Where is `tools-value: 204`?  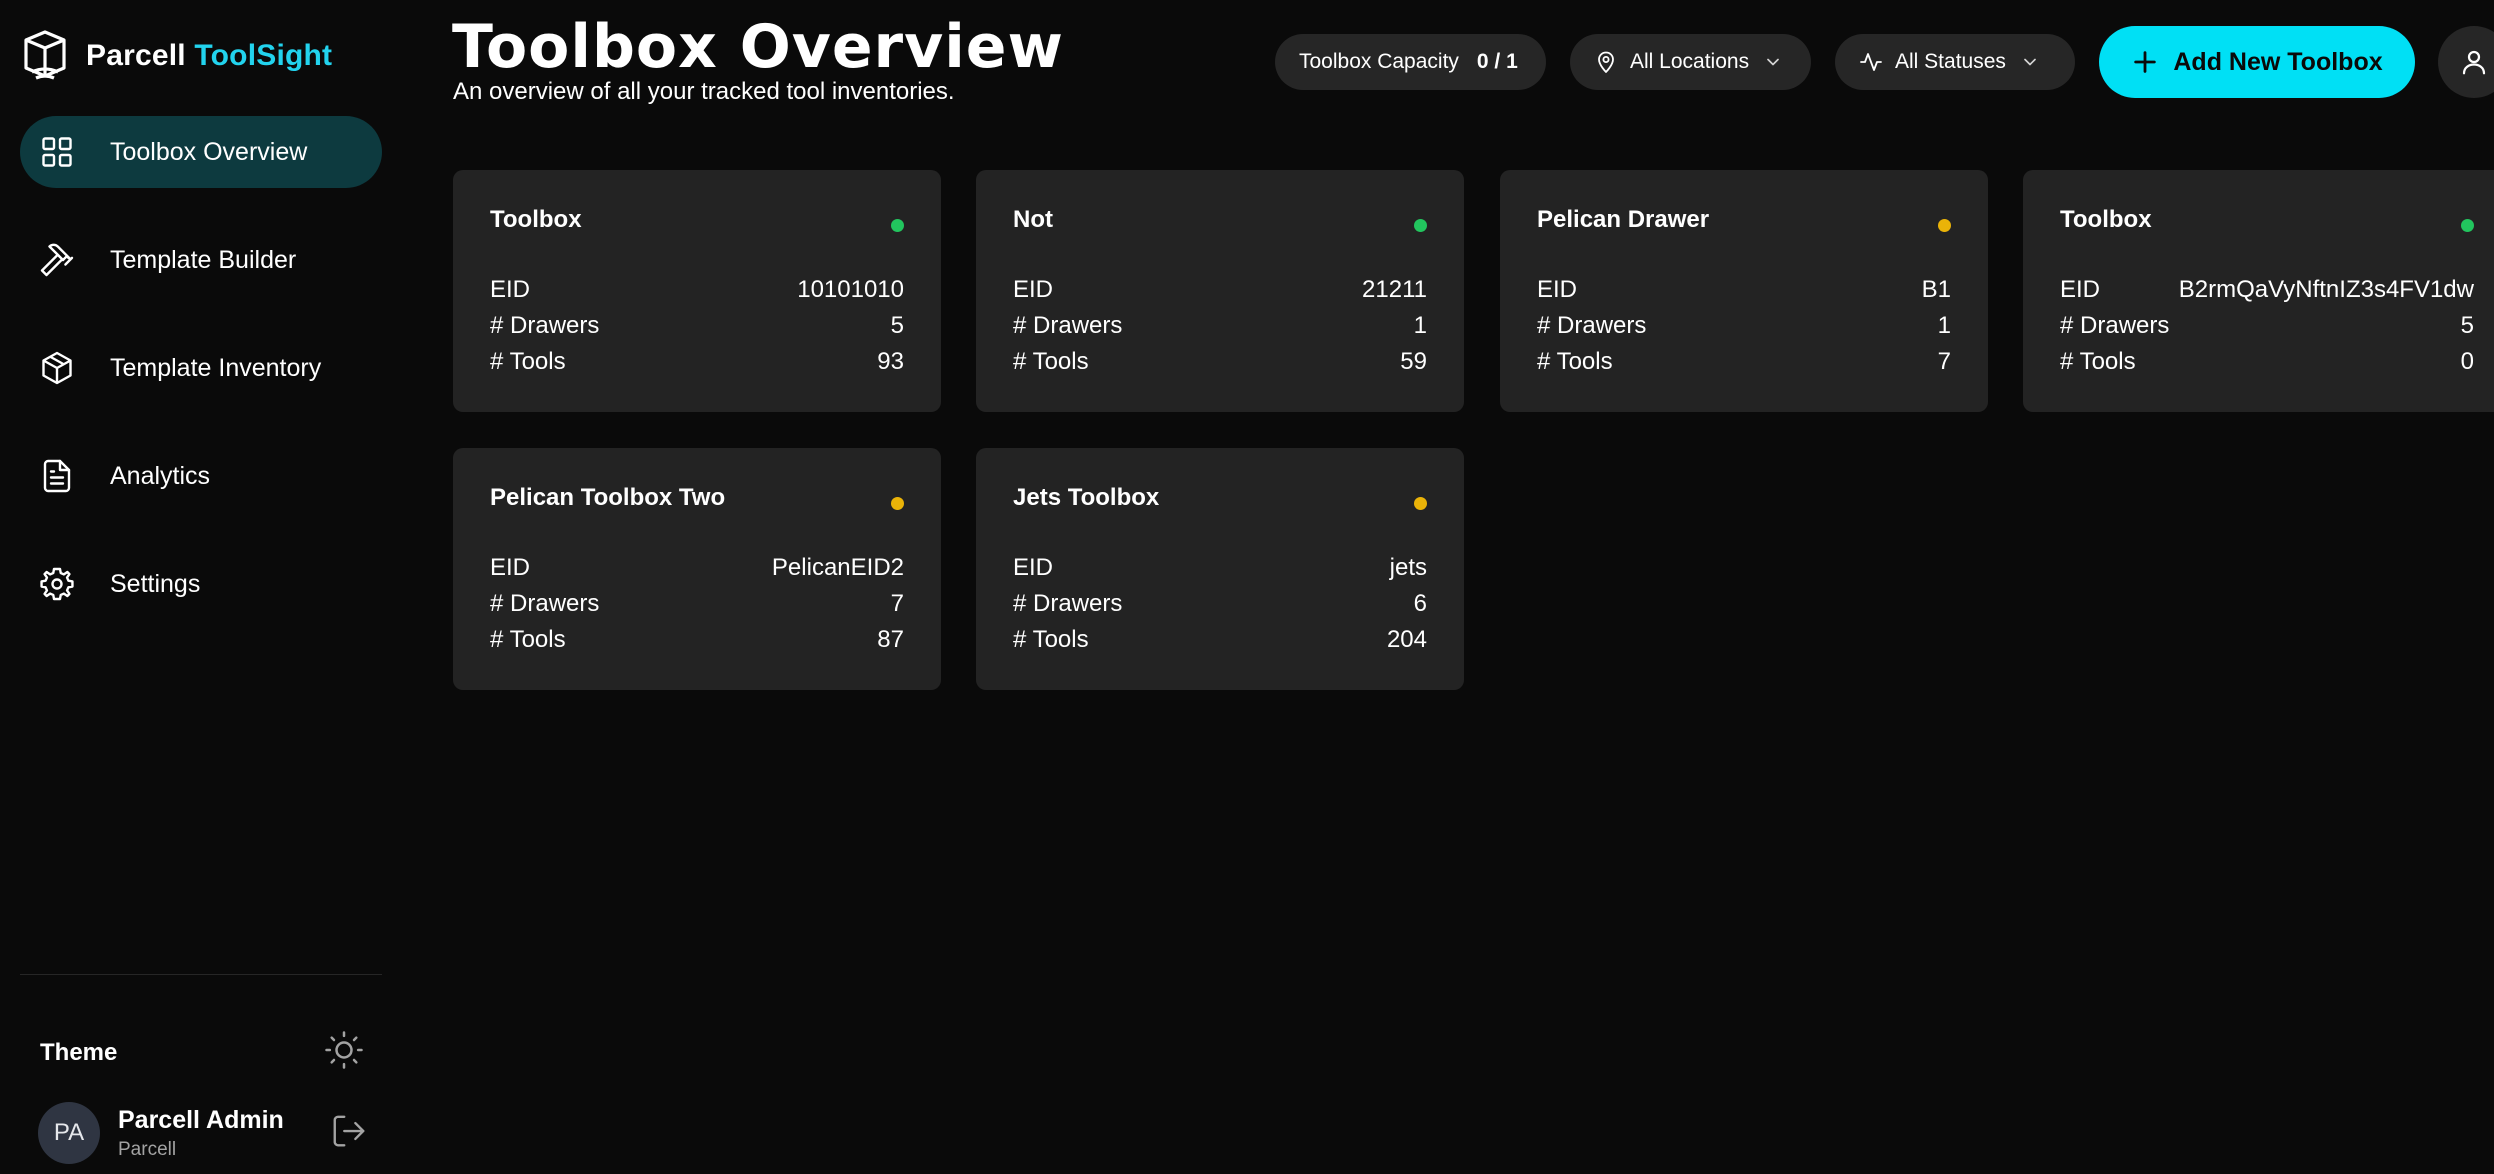 tools-value: 204 is located at coordinates (1406, 639).